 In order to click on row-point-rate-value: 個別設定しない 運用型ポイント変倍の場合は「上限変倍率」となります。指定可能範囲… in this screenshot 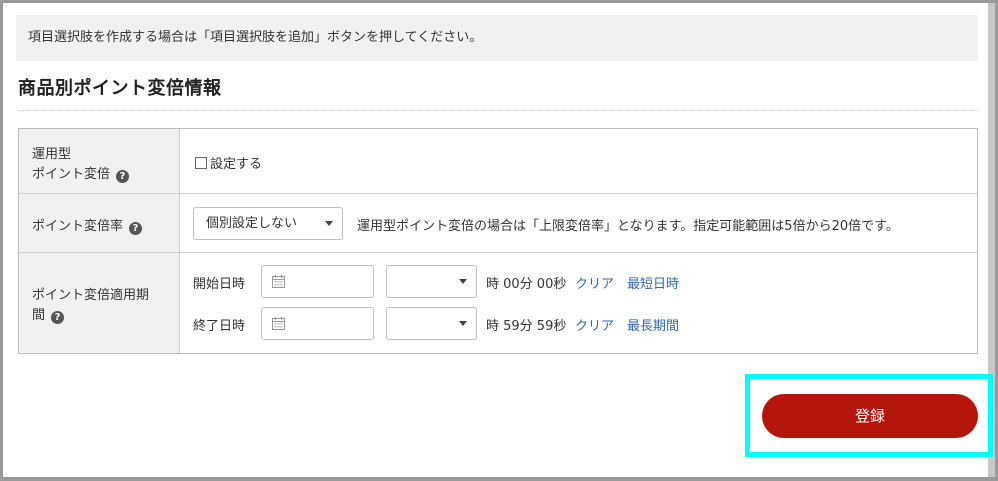, I will do `click(579, 223)`.